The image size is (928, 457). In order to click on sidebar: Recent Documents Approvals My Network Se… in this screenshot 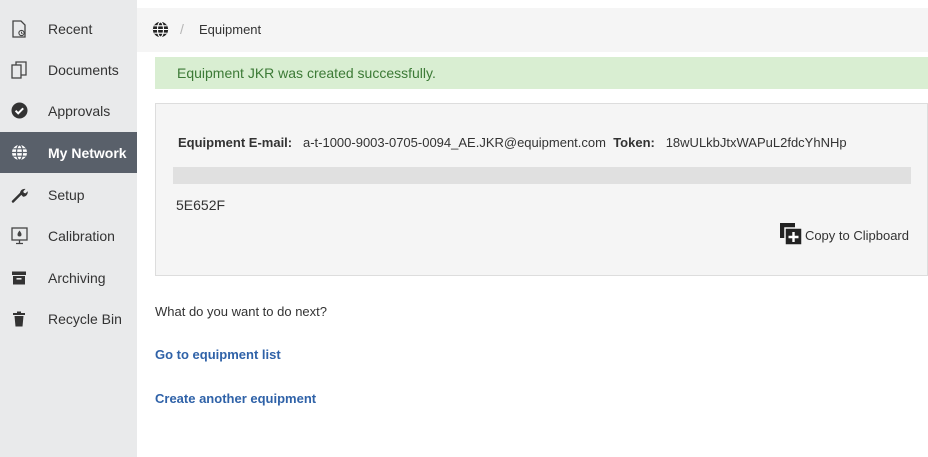, I will do `click(68, 228)`.